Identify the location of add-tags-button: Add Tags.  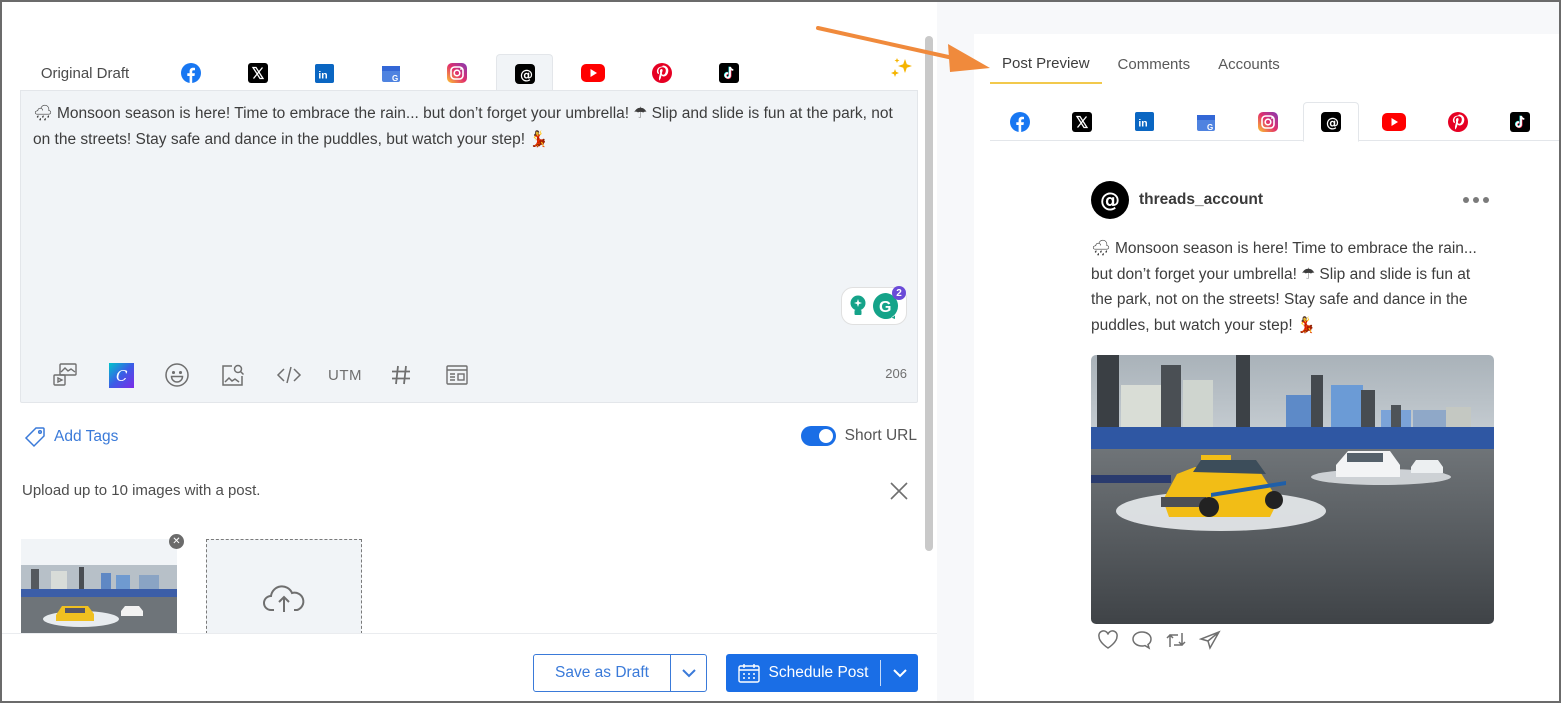
(71, 437).